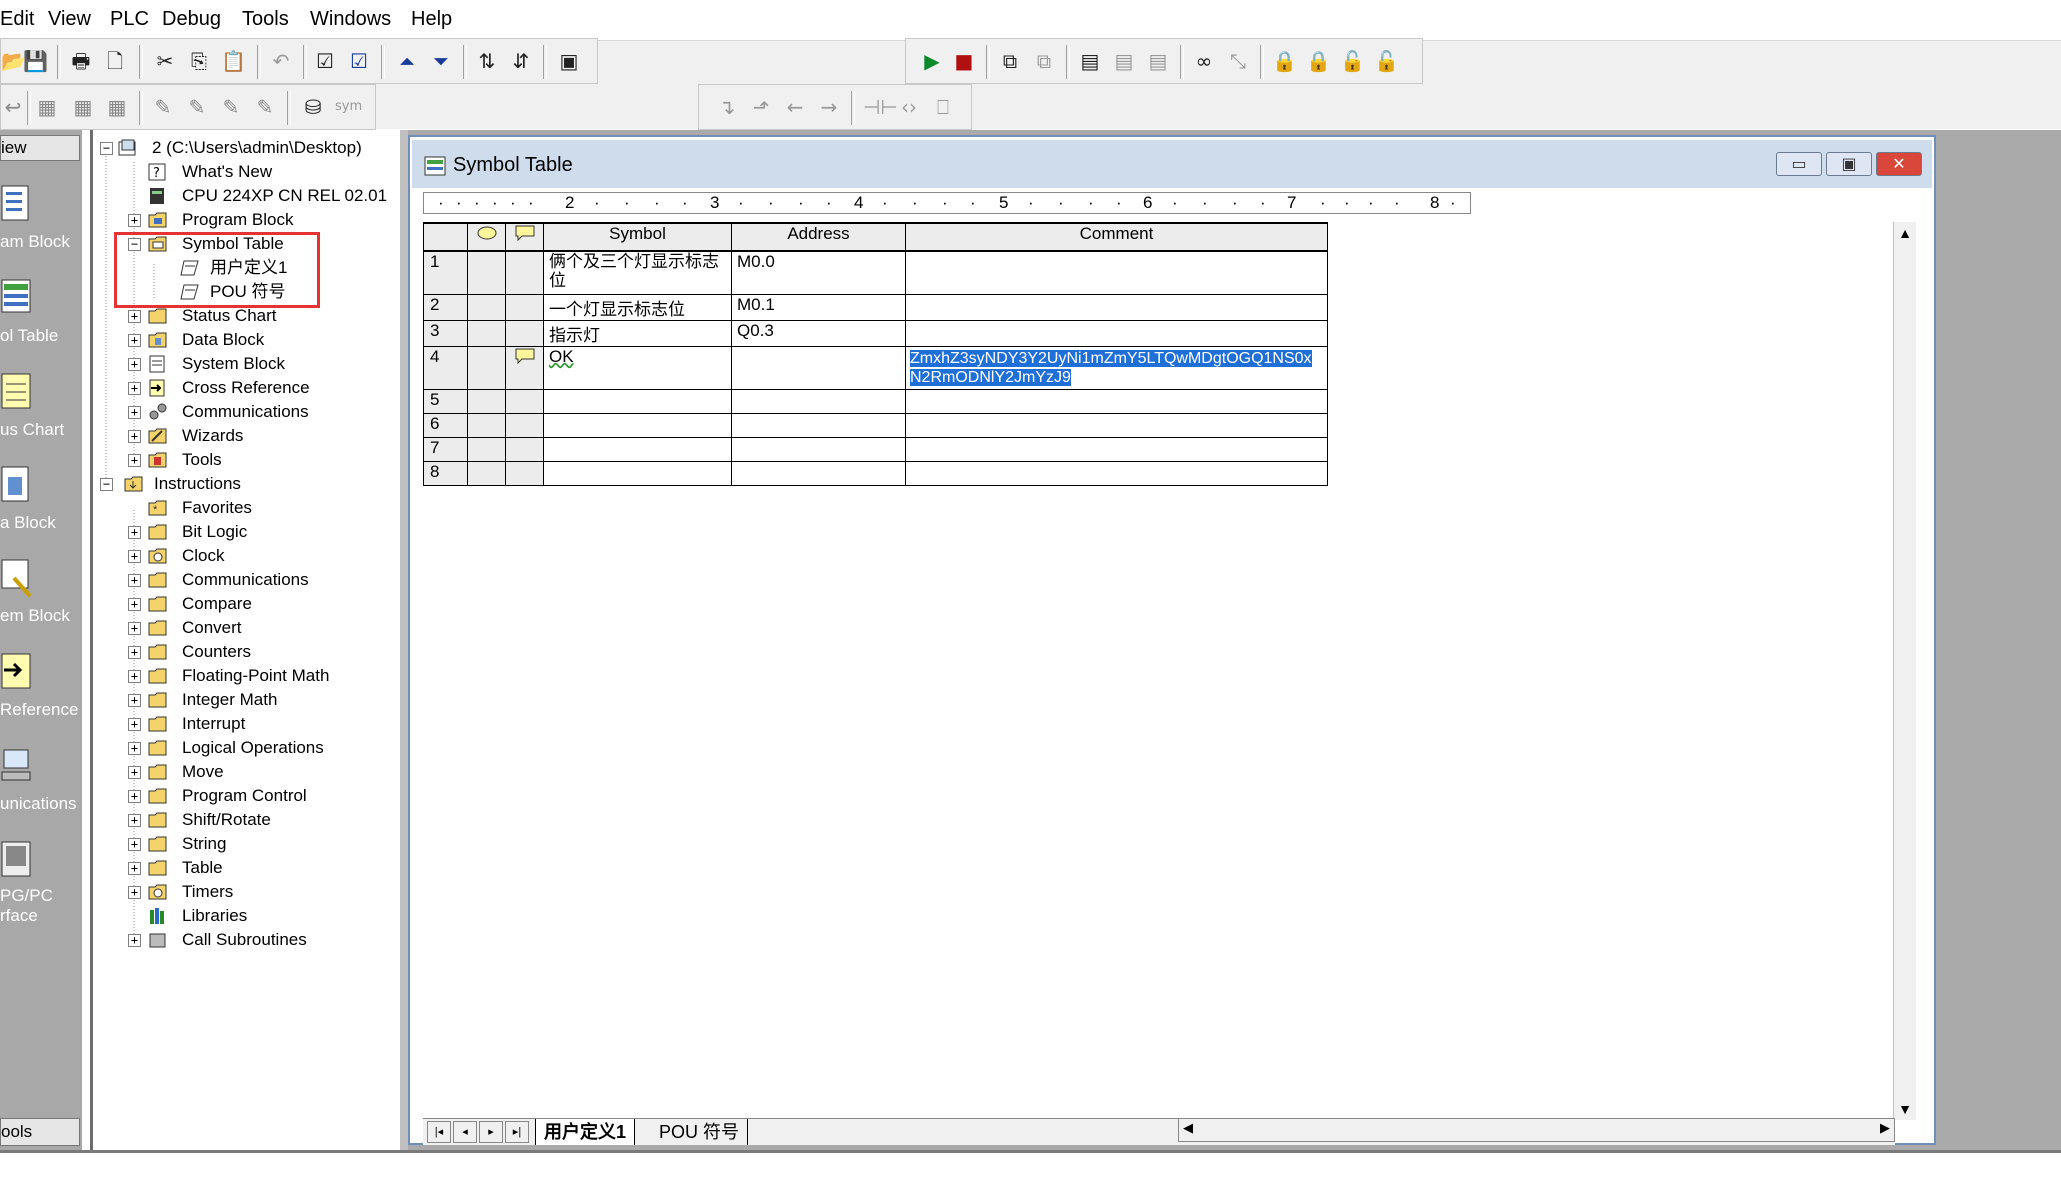 Image resolution: width=2061 pixels, height=1189 pixels. What do you see at coordinates (1905, 1109) in the screenshot?
I see `scroll-down-arrow-icon: ▼` at bounding box center [1905, 1109].